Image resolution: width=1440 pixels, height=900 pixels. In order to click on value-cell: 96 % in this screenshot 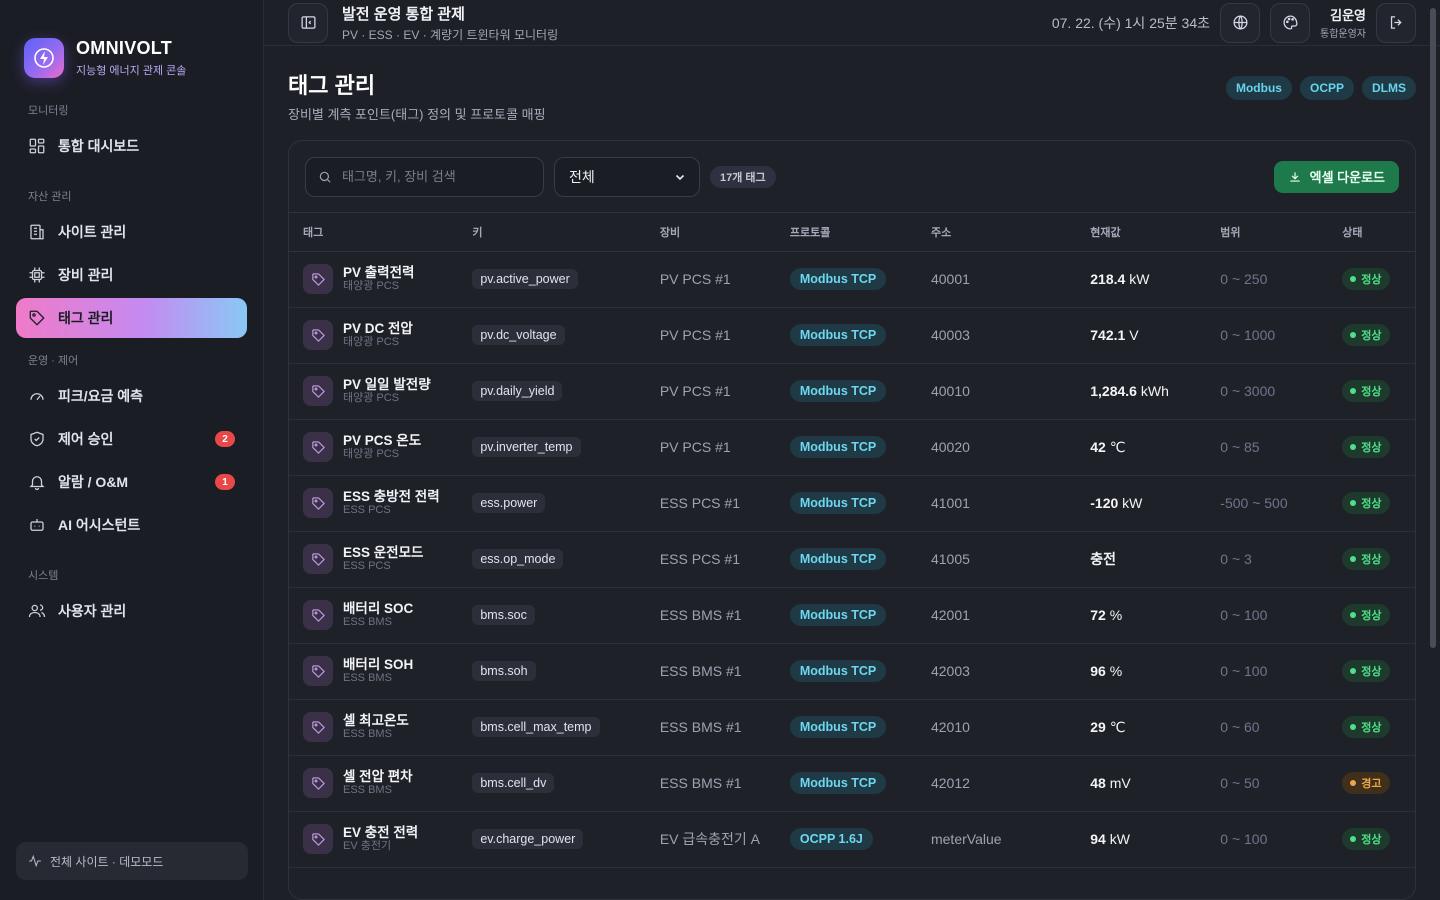, I will do `click(1141, 671)`.